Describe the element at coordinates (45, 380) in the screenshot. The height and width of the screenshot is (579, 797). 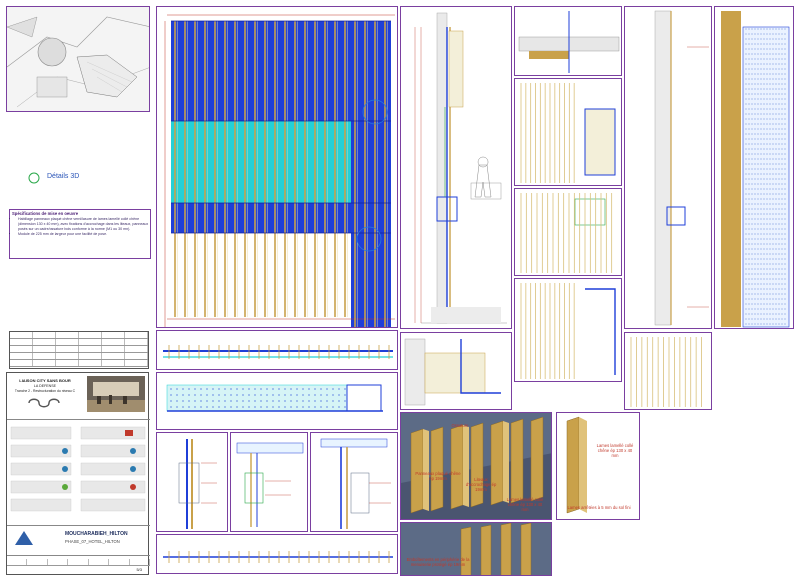
I see `project-line1: LIAISON CITY SANS BOUR` at that location.